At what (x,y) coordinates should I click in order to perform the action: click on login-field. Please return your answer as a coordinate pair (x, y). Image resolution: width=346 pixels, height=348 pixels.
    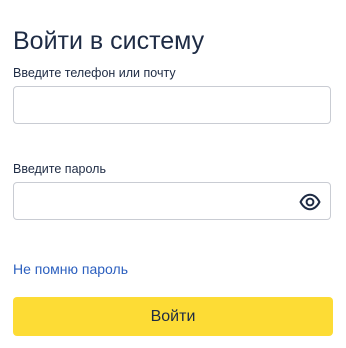
    Looking at the image, I should click on (172, 105).